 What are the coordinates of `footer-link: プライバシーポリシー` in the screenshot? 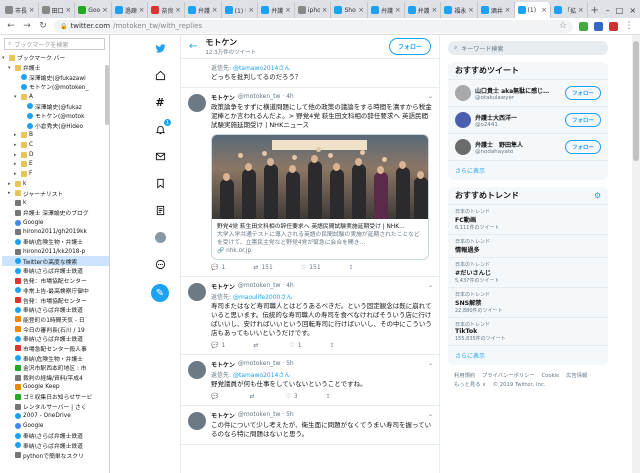 It's located at (508, 376).